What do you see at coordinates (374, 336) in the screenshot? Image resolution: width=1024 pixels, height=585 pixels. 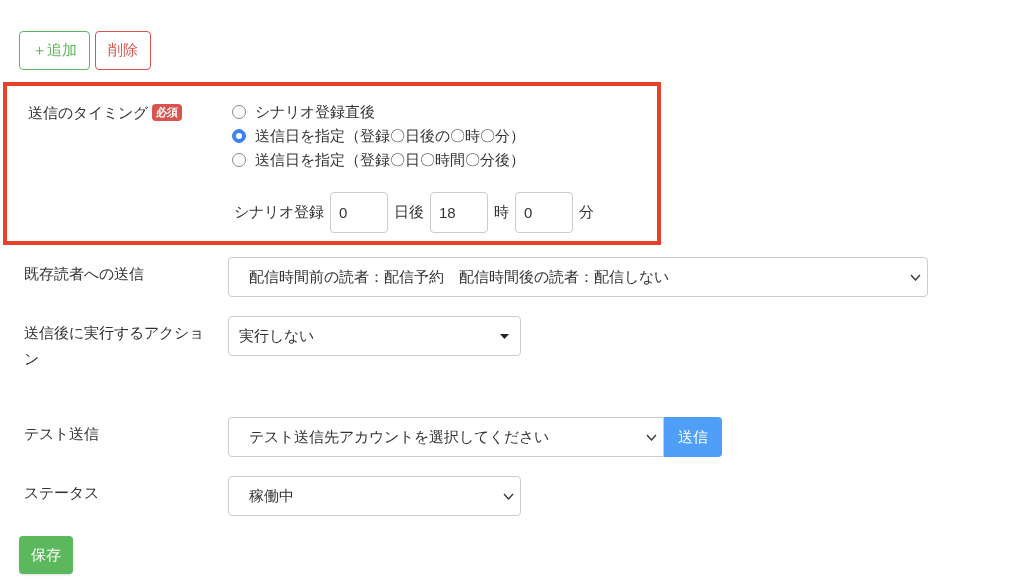 I see `dropdown: 実行しない` at bounding box center [374, 336].